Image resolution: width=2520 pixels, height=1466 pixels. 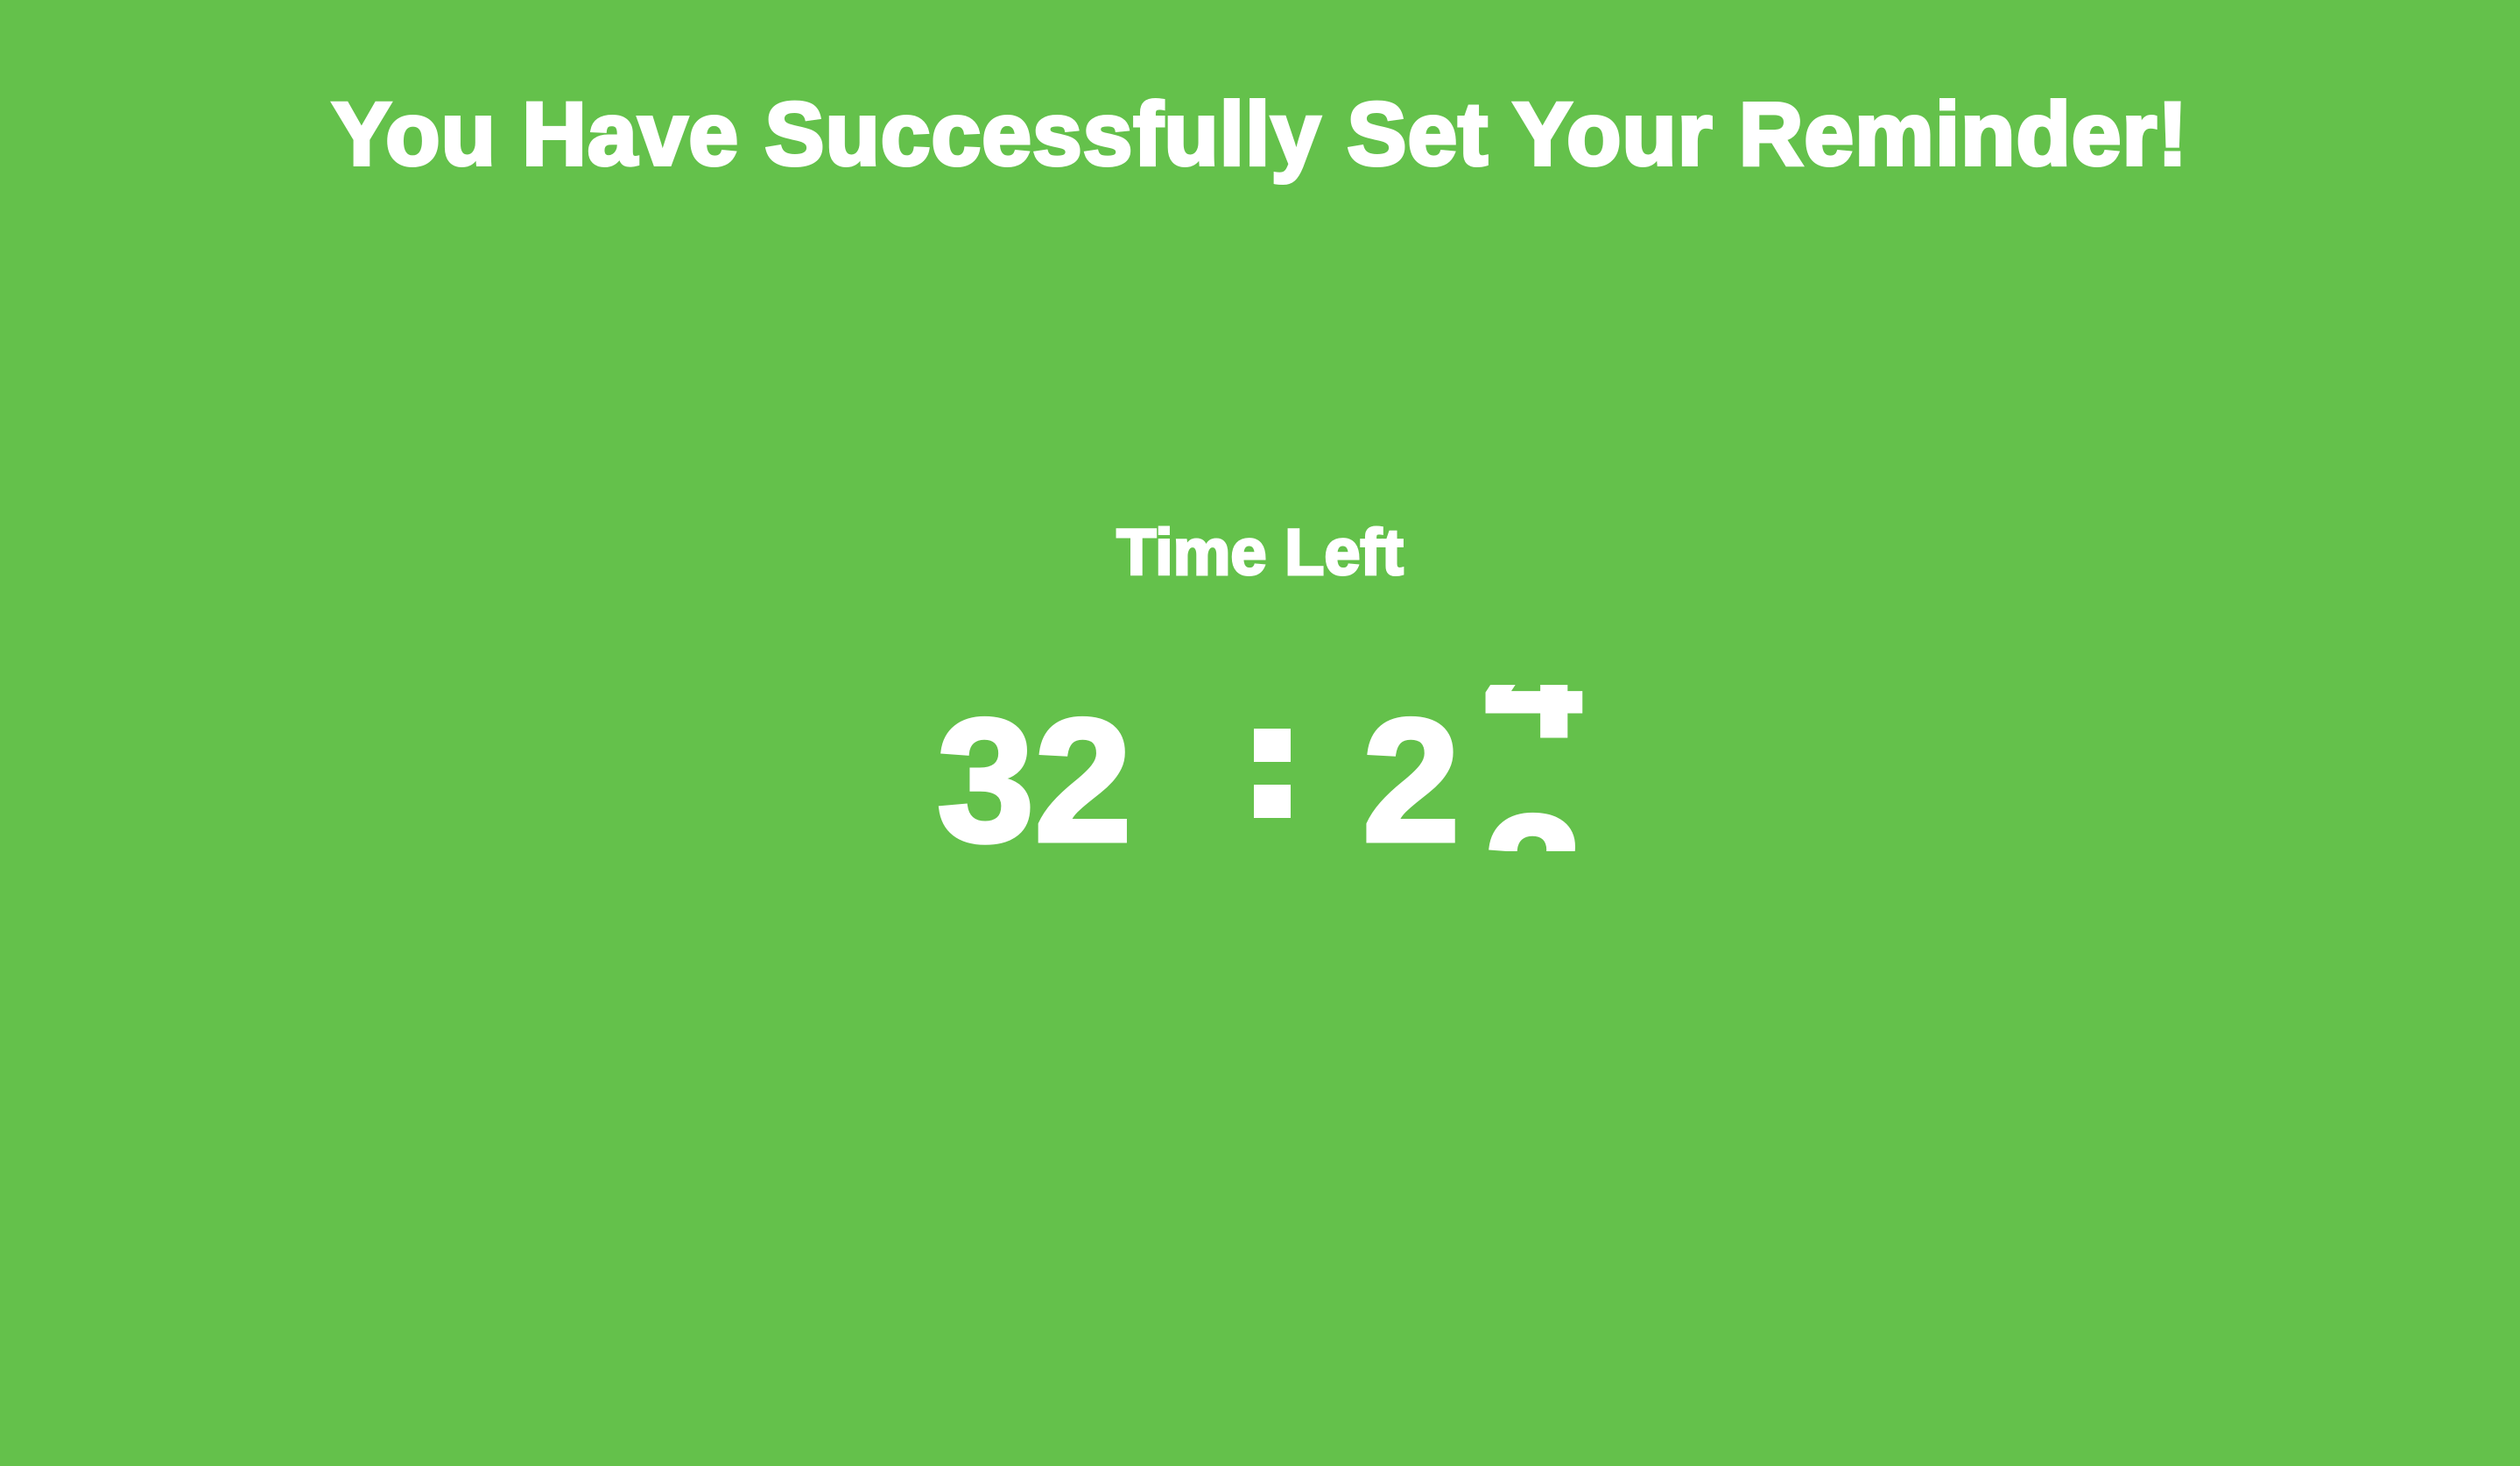 What do you see at coordinates (1411, 780) in the screenshot?
I see `timer-seconds-tens: 2` at bounding box center [1411, 780].